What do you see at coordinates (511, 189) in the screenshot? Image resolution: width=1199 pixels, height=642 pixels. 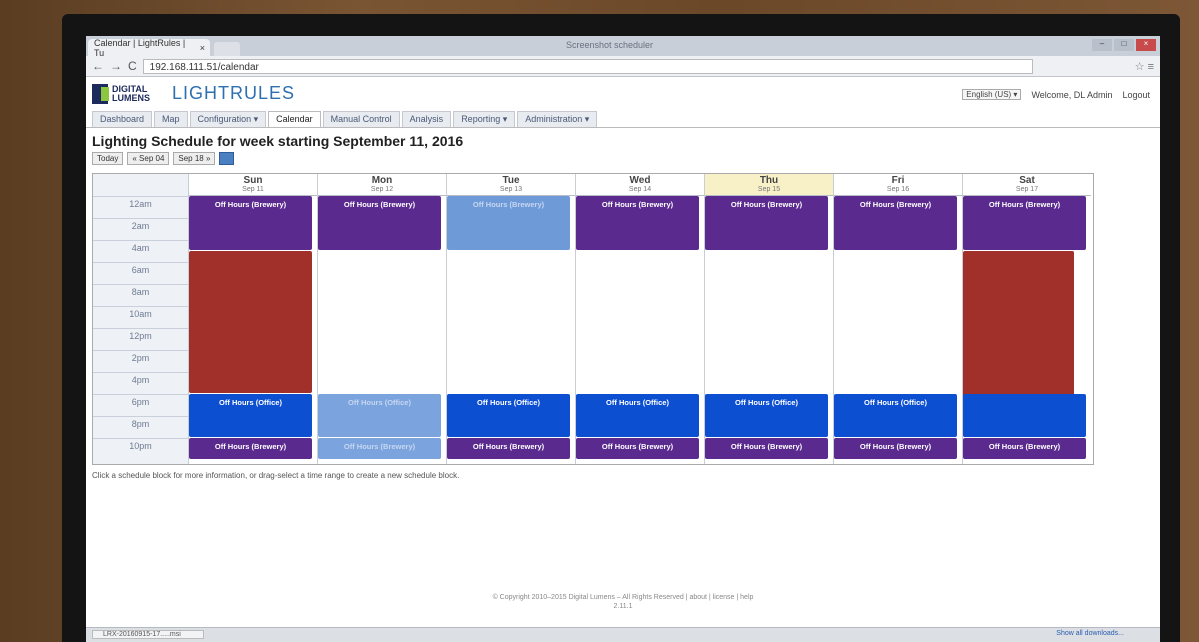 I see `day-date: Sep 13` at bounding box center [511, 189].